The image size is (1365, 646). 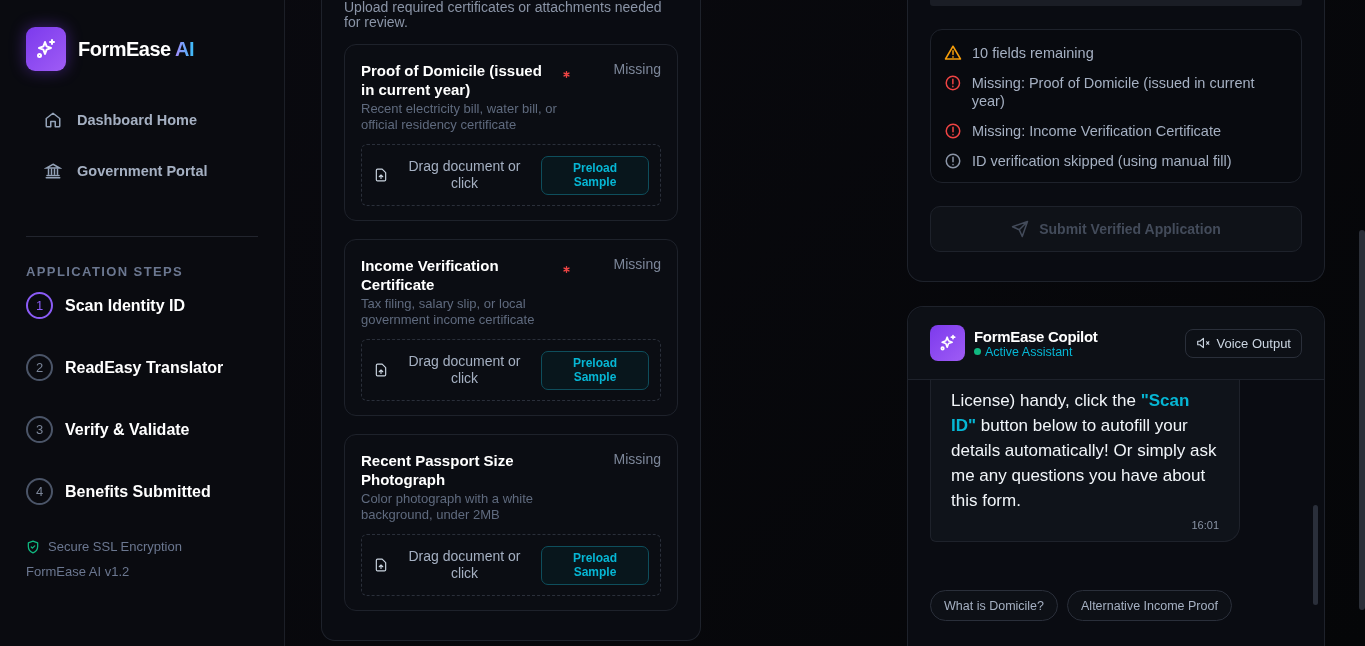 What do you see at coordinates (39, 429) in the screenshot?
I see `step-number: 3` at bounding box center [39, 429].